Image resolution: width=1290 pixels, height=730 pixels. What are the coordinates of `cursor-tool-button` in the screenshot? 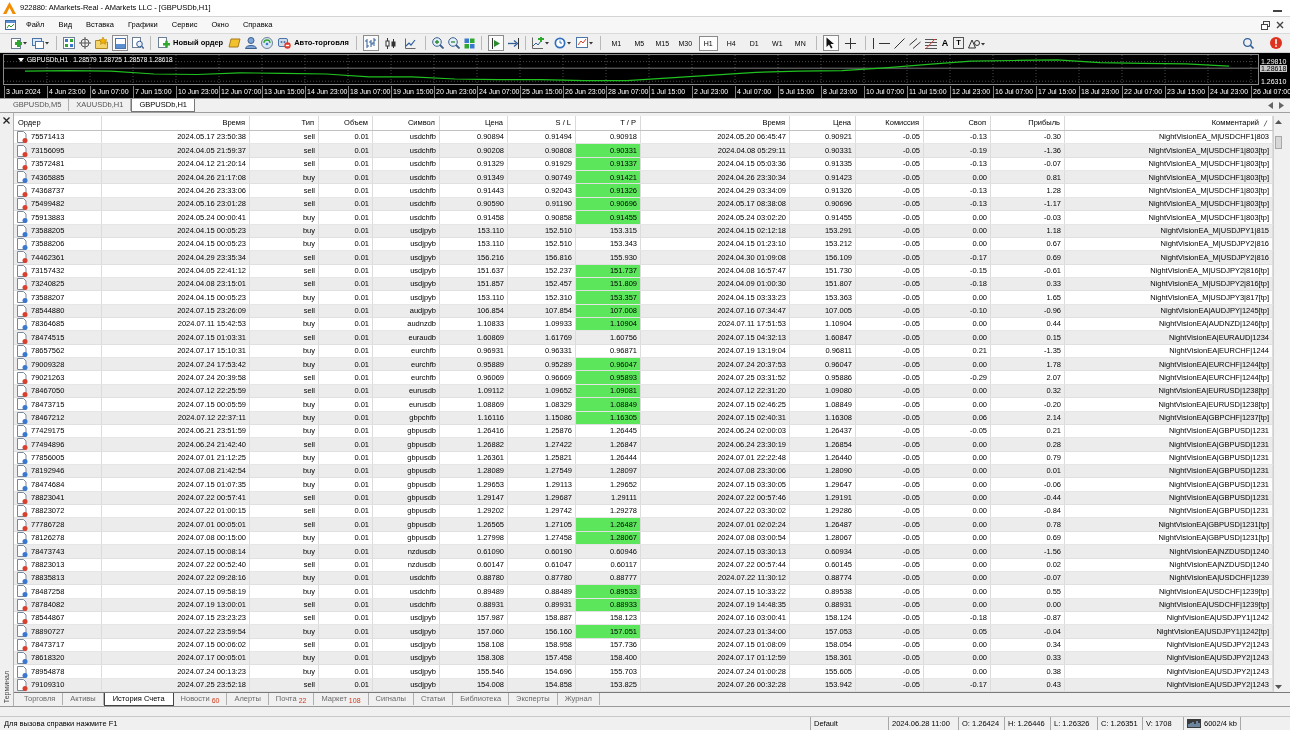 It's located at (830, 43).